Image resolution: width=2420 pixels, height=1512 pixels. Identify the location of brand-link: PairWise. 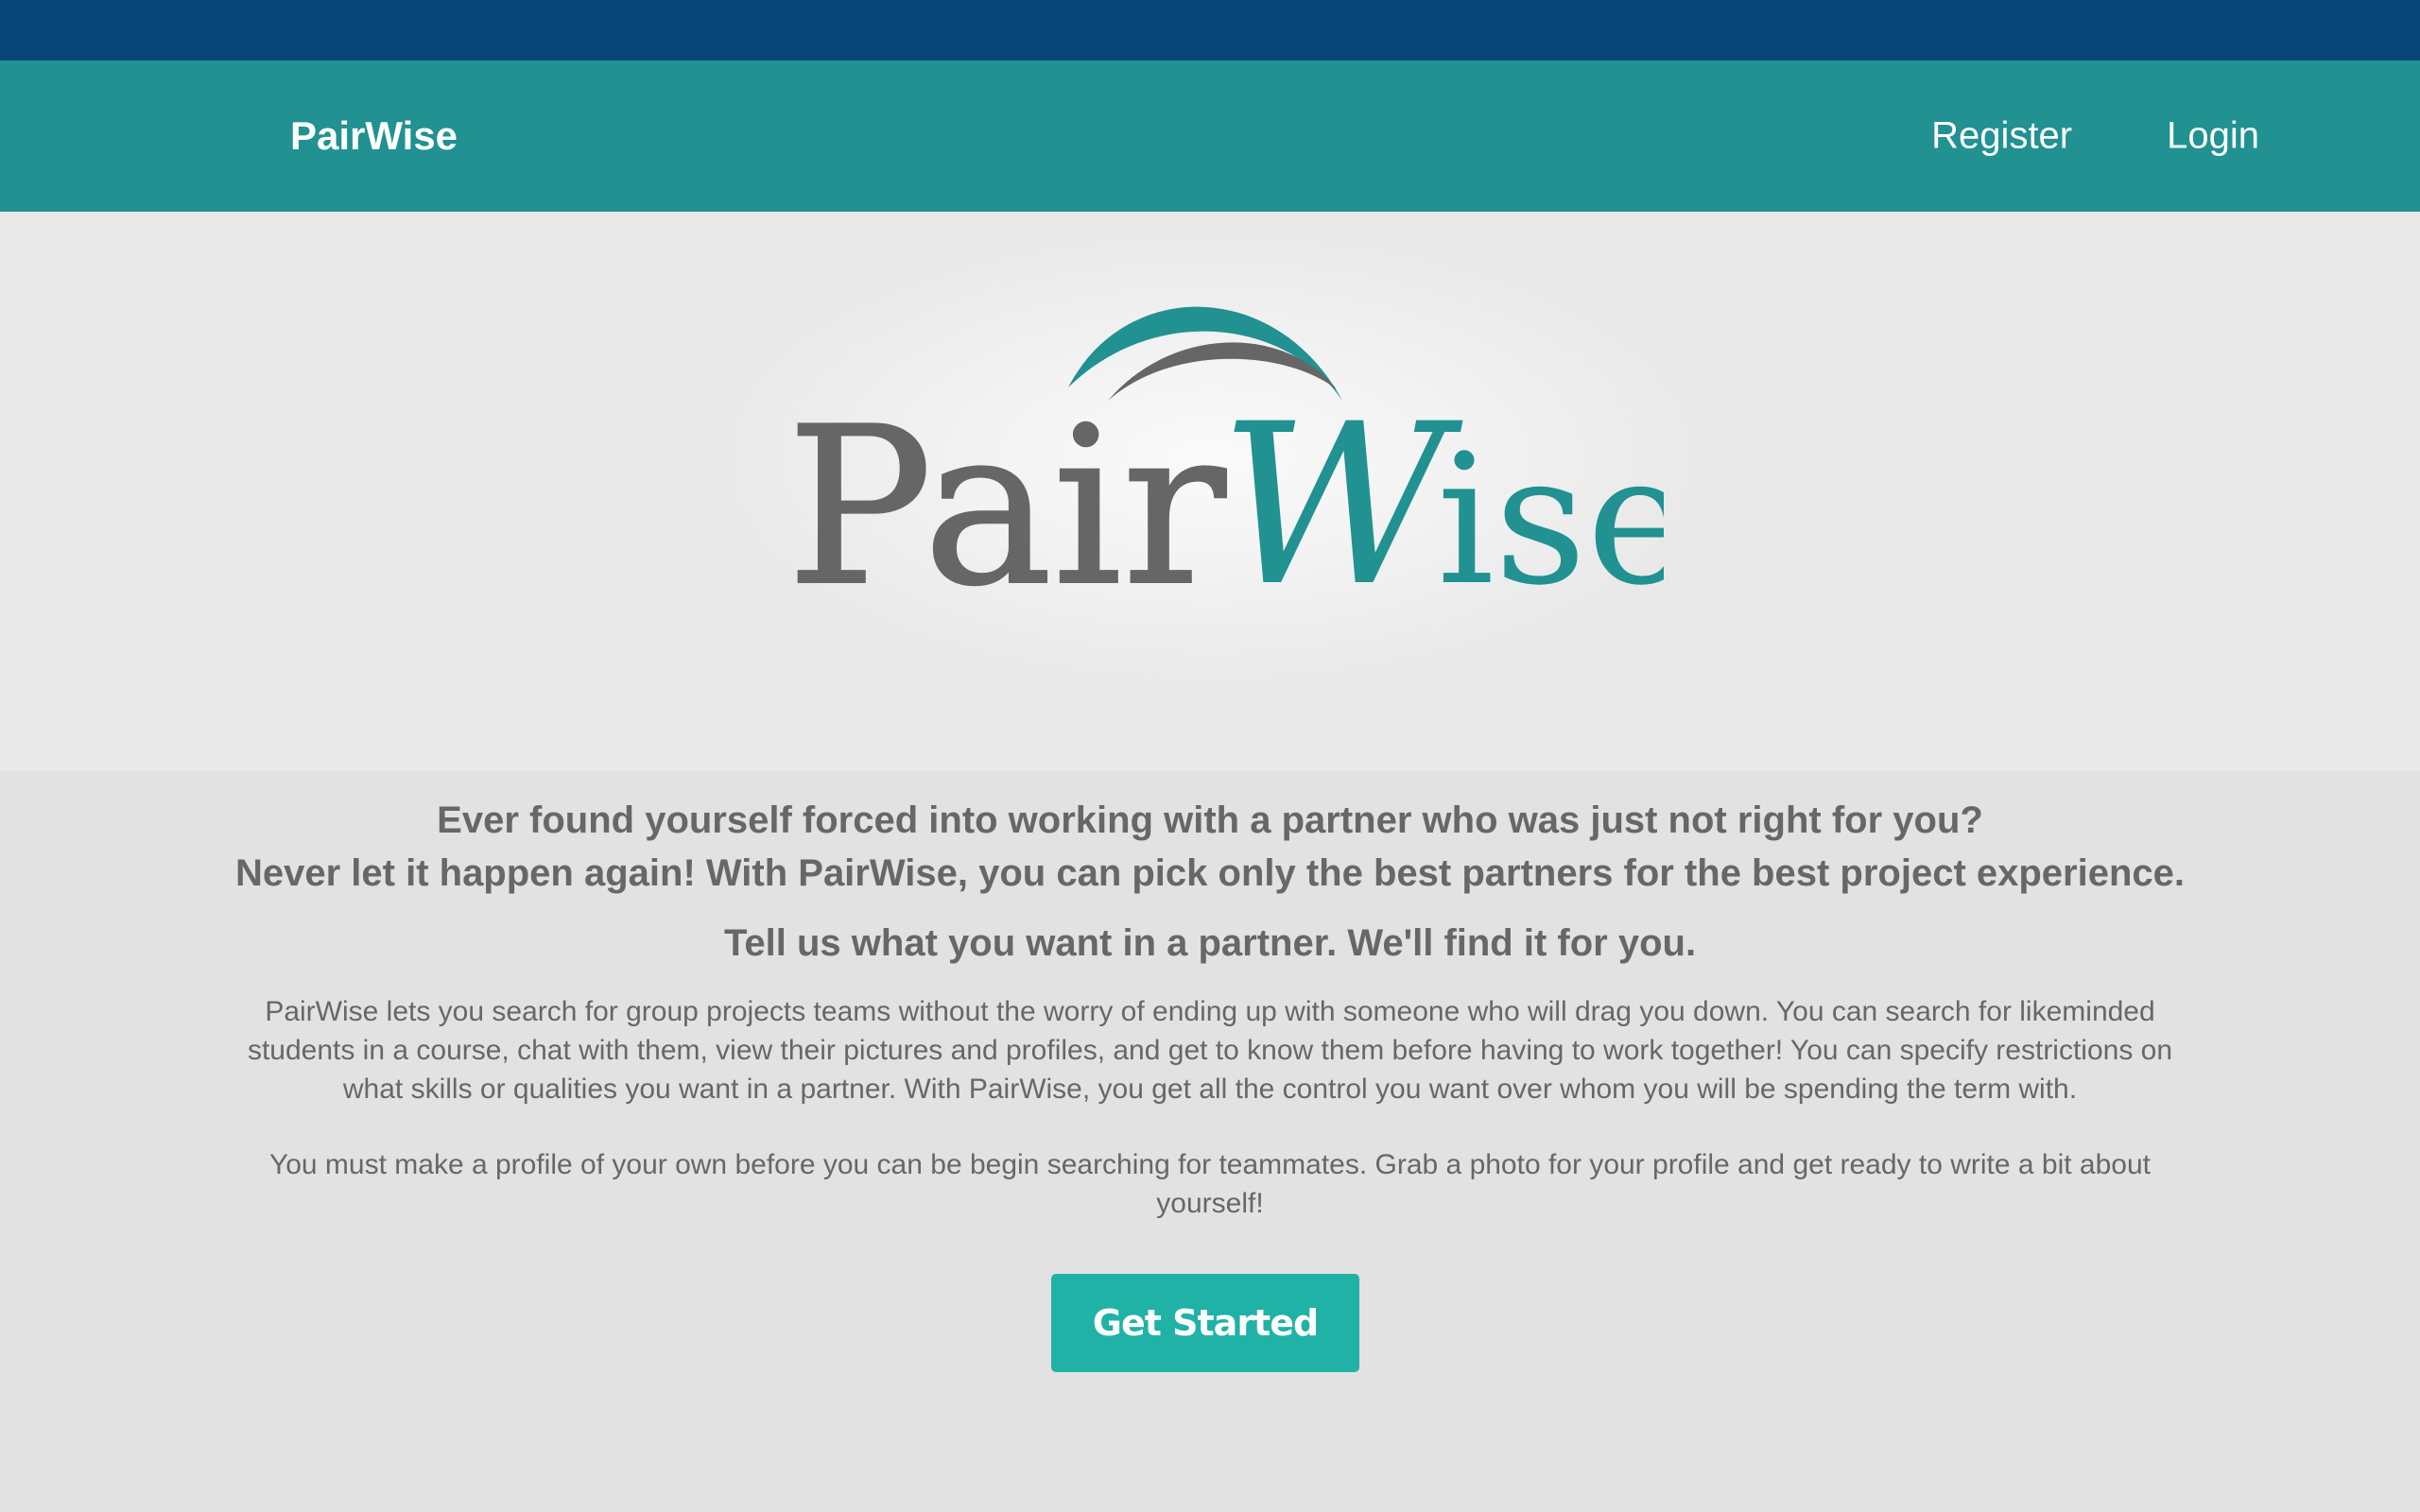
(374, 136).